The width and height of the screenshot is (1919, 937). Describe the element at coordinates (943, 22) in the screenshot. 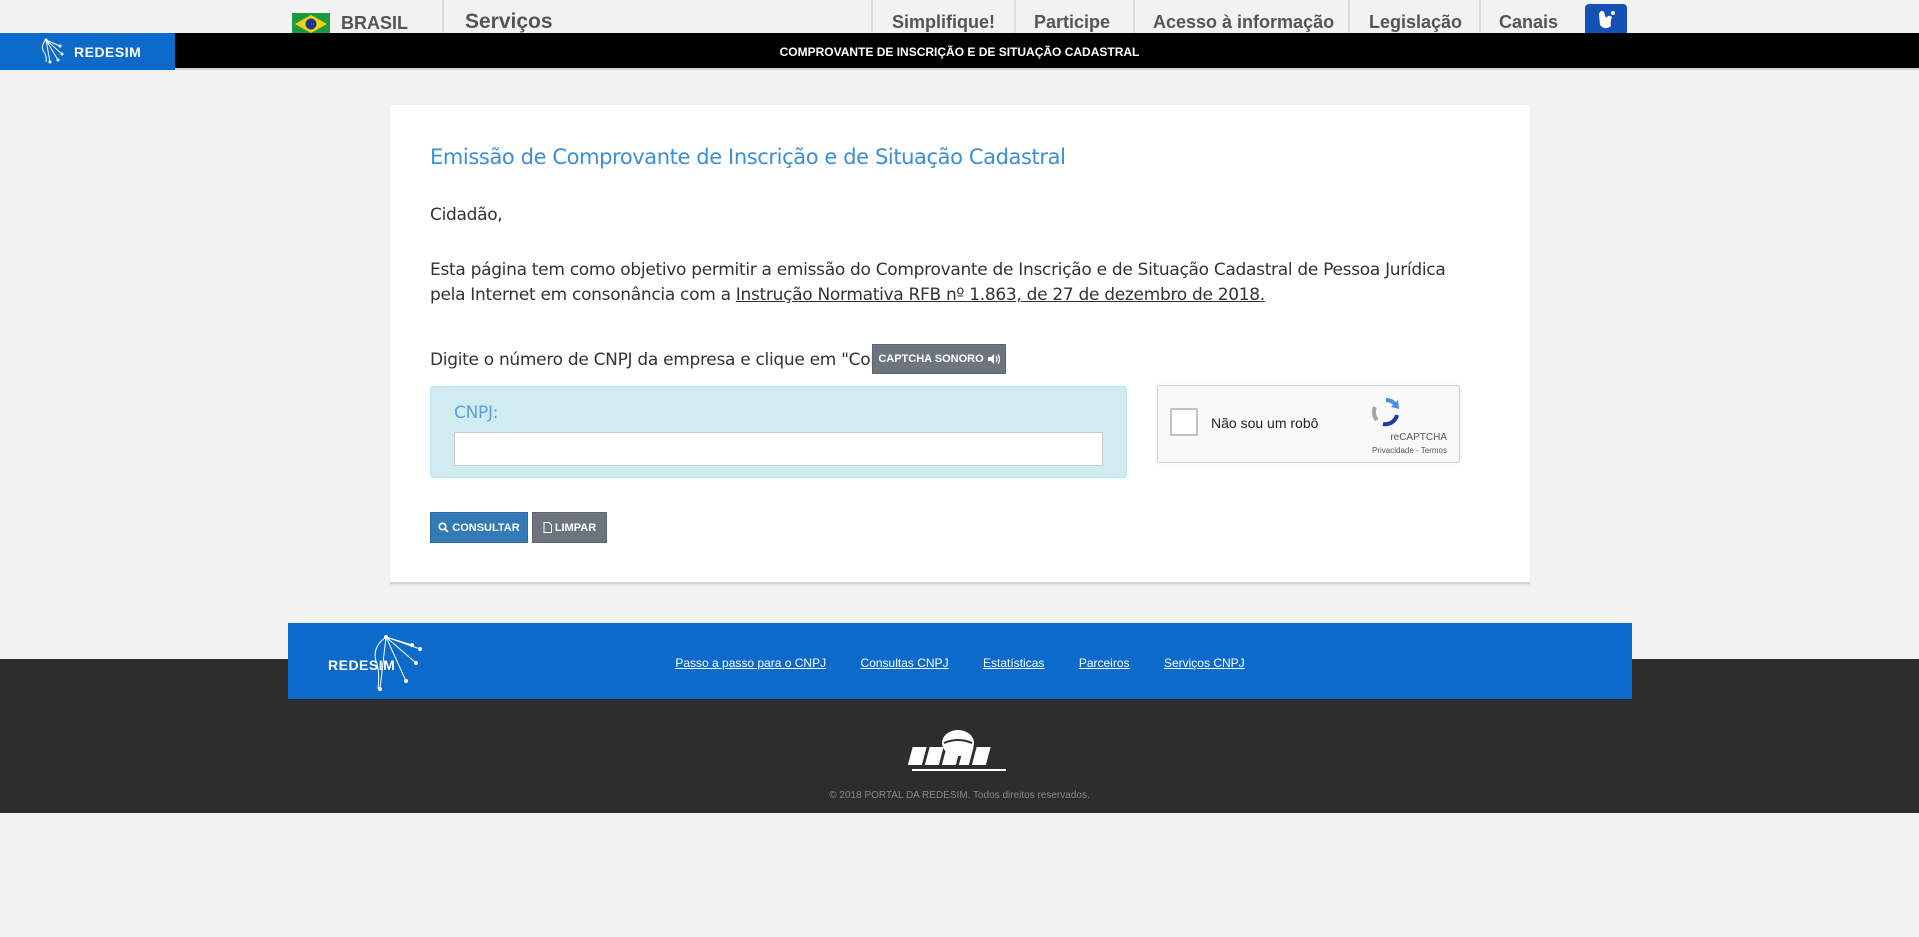

I see `gov-nav-simplifique: Simplifique!` at that location.